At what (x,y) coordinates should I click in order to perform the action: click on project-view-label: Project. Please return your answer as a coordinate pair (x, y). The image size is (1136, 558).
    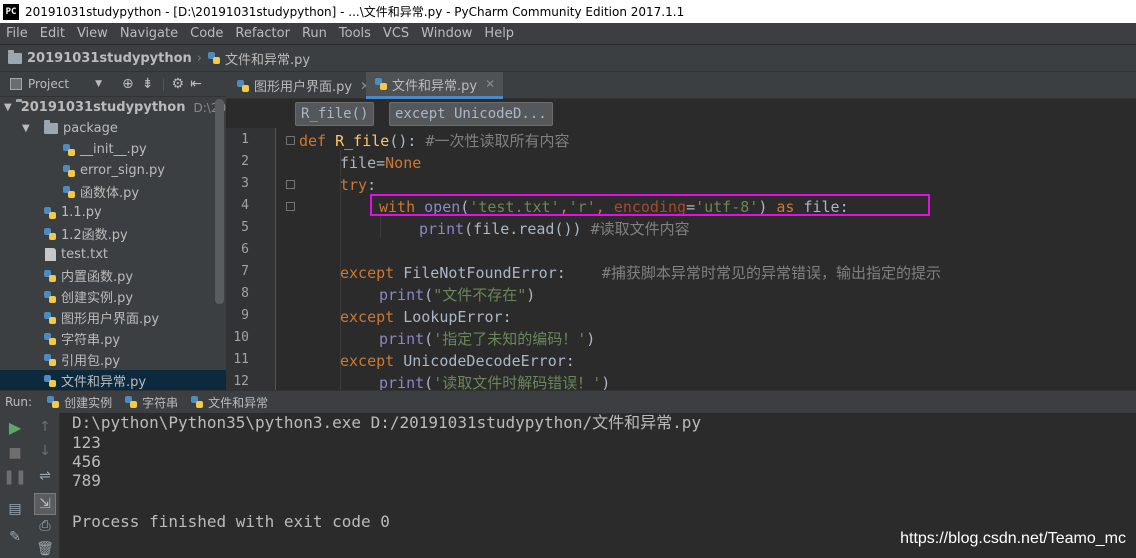
    Looking at the image, I should click on (48, 84).